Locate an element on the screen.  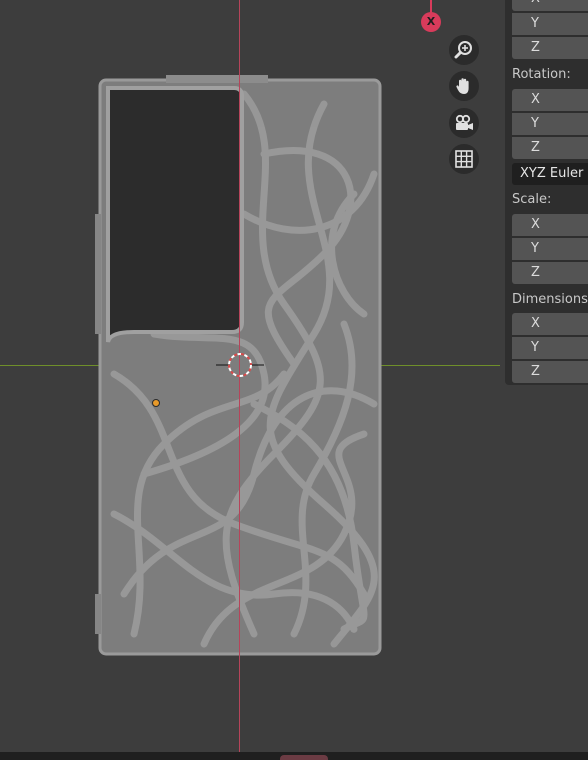
dimensions-label: Dimensions: is located at coordinates (550, 299).